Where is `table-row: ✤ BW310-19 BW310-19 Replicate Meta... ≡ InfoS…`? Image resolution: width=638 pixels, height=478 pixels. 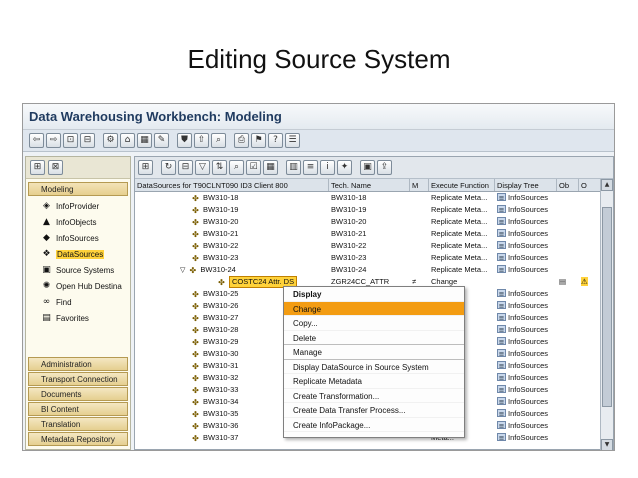
table-row: ✤ BW310-19 BW310-19 Replicate Meta... ≡ InfoS… is located at coordinates (368, 210).